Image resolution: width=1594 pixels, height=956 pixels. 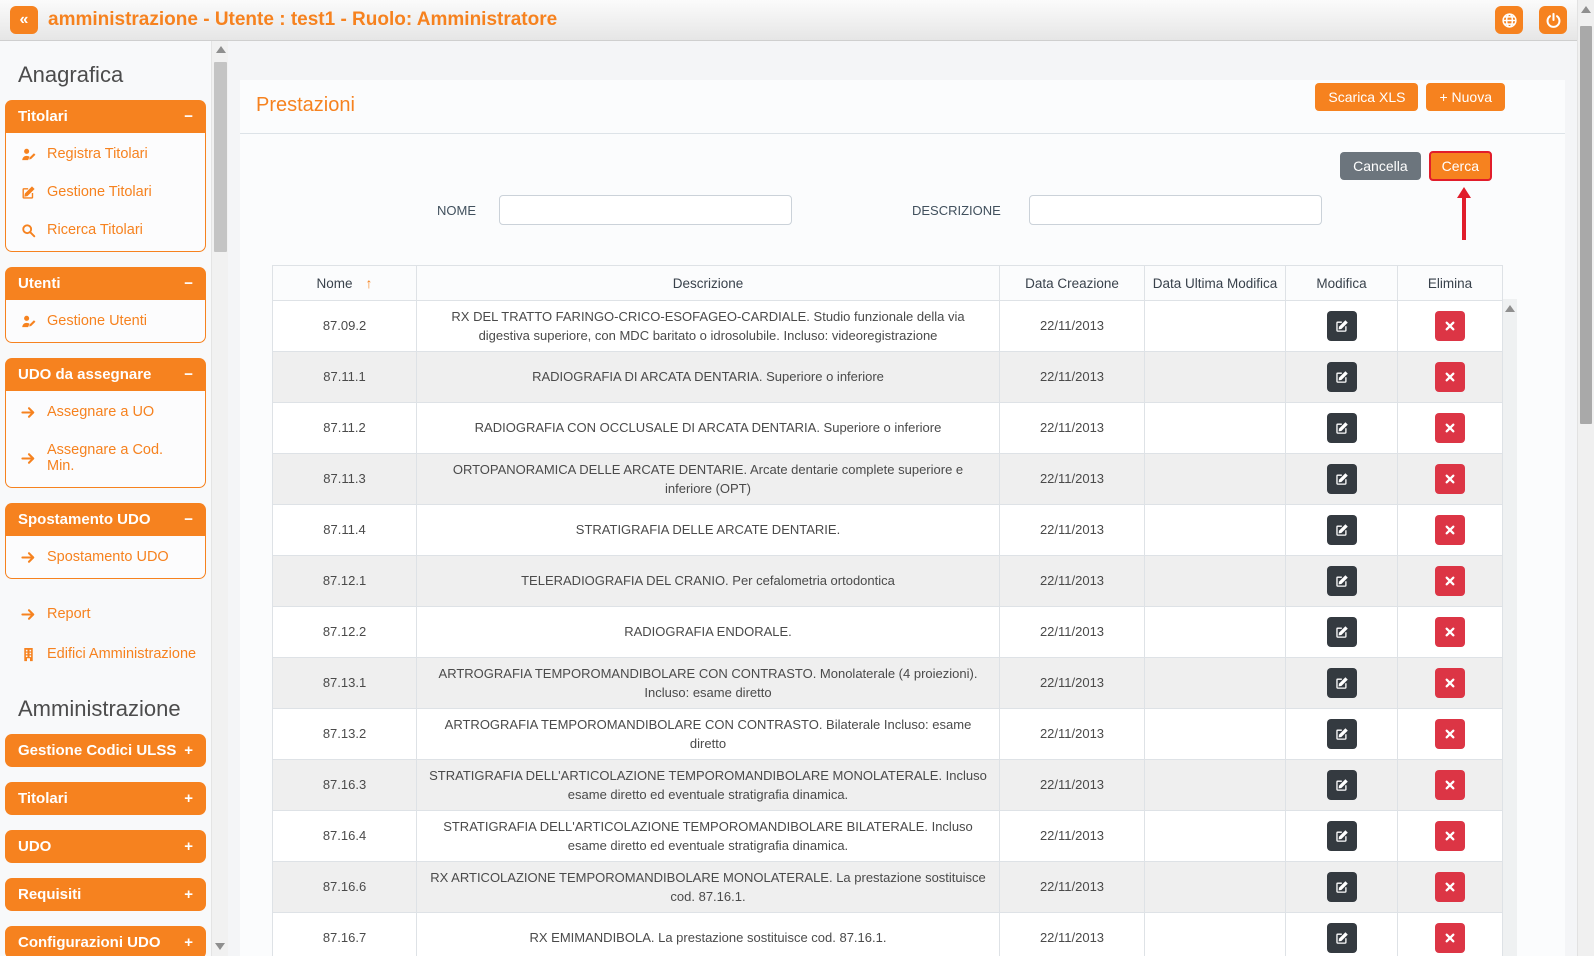 What do you see at coordinates (1367, 97) in the screenshot?
I see `scarica-xls-button: Scarica XLS` at bounding box center [1367, 97].